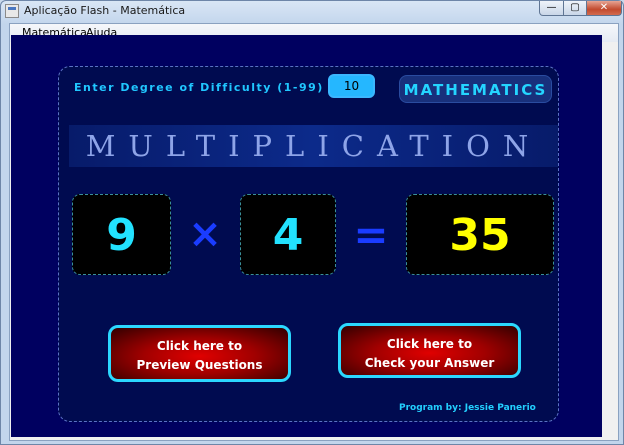 Image resolution: width=624 pixels, height=445 pixels. What do you see at coordinates (475, 89) in the screenshot?
I see `mathematics-badge: MATHEMATICS` at bounding box center [475, 89].